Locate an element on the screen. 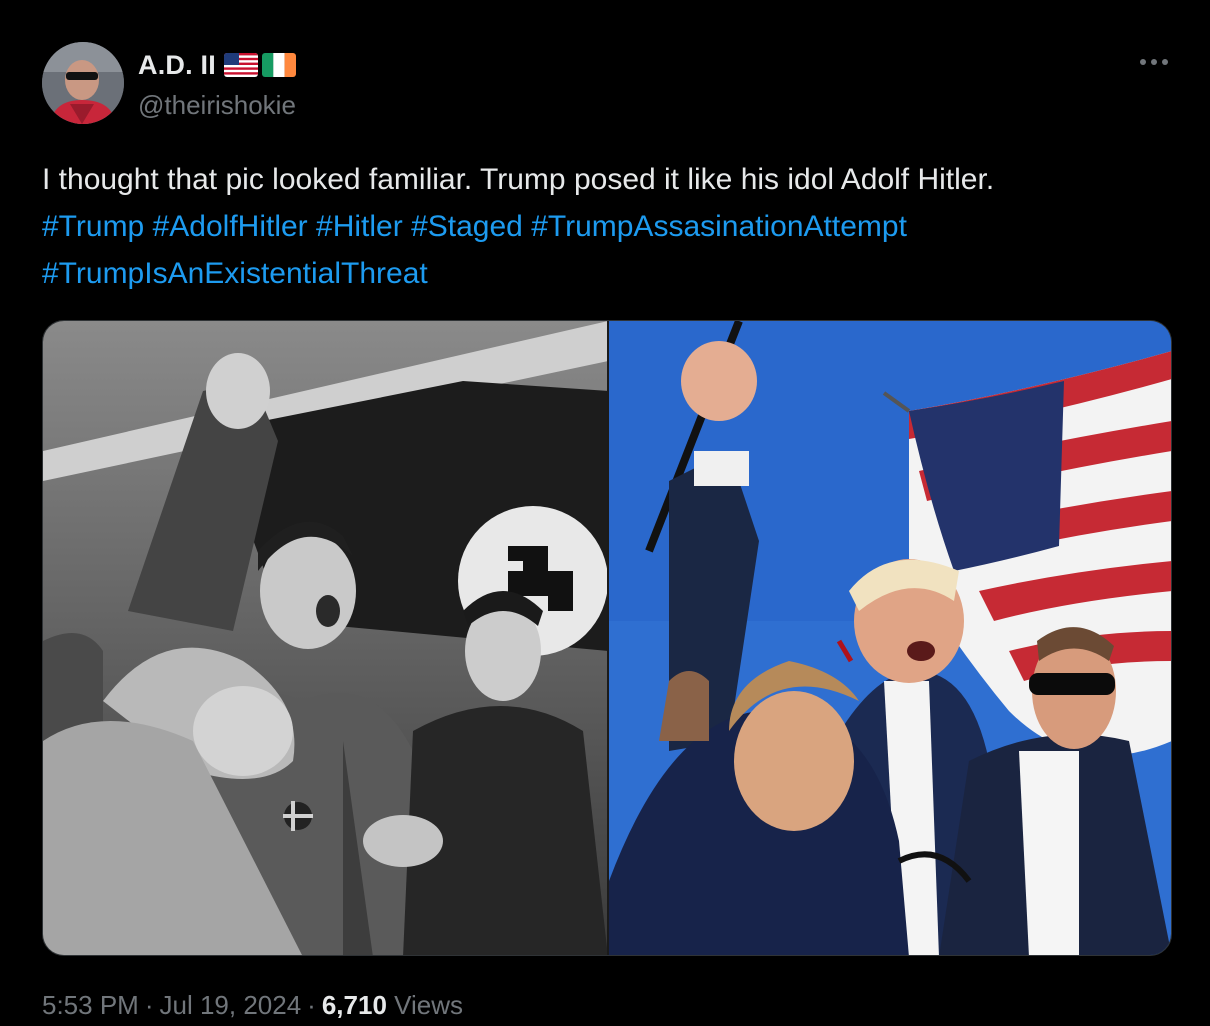  hashtag-trumpisanexistentialthreat: #TrumpIsAnExistentialThreat is located at coordinates (235, 273).